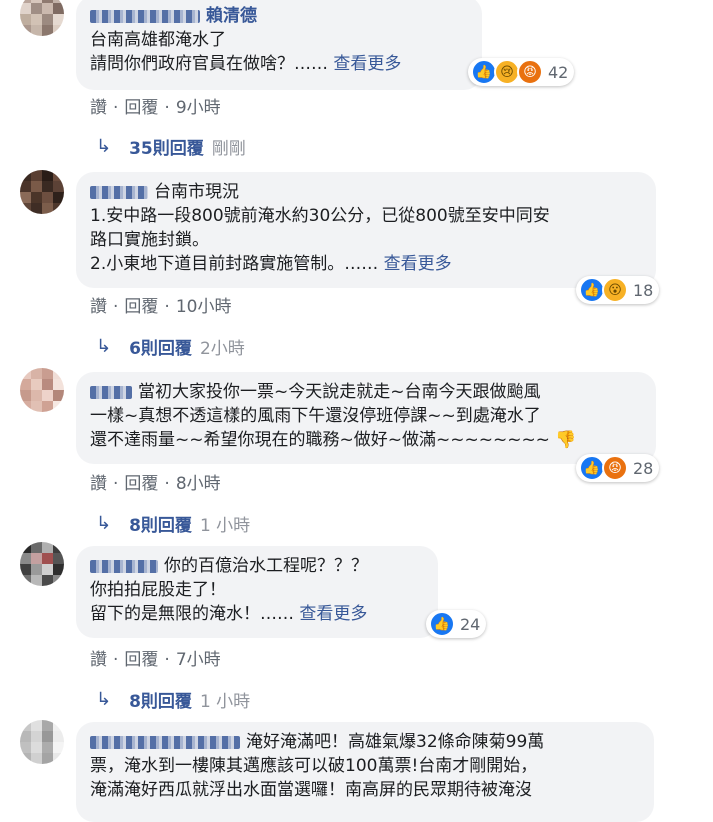  Describe the element at coordinates (160, 304) in the screenshot. I see `comment-actions: 讚 · 回覆 · 10小時` at that location.